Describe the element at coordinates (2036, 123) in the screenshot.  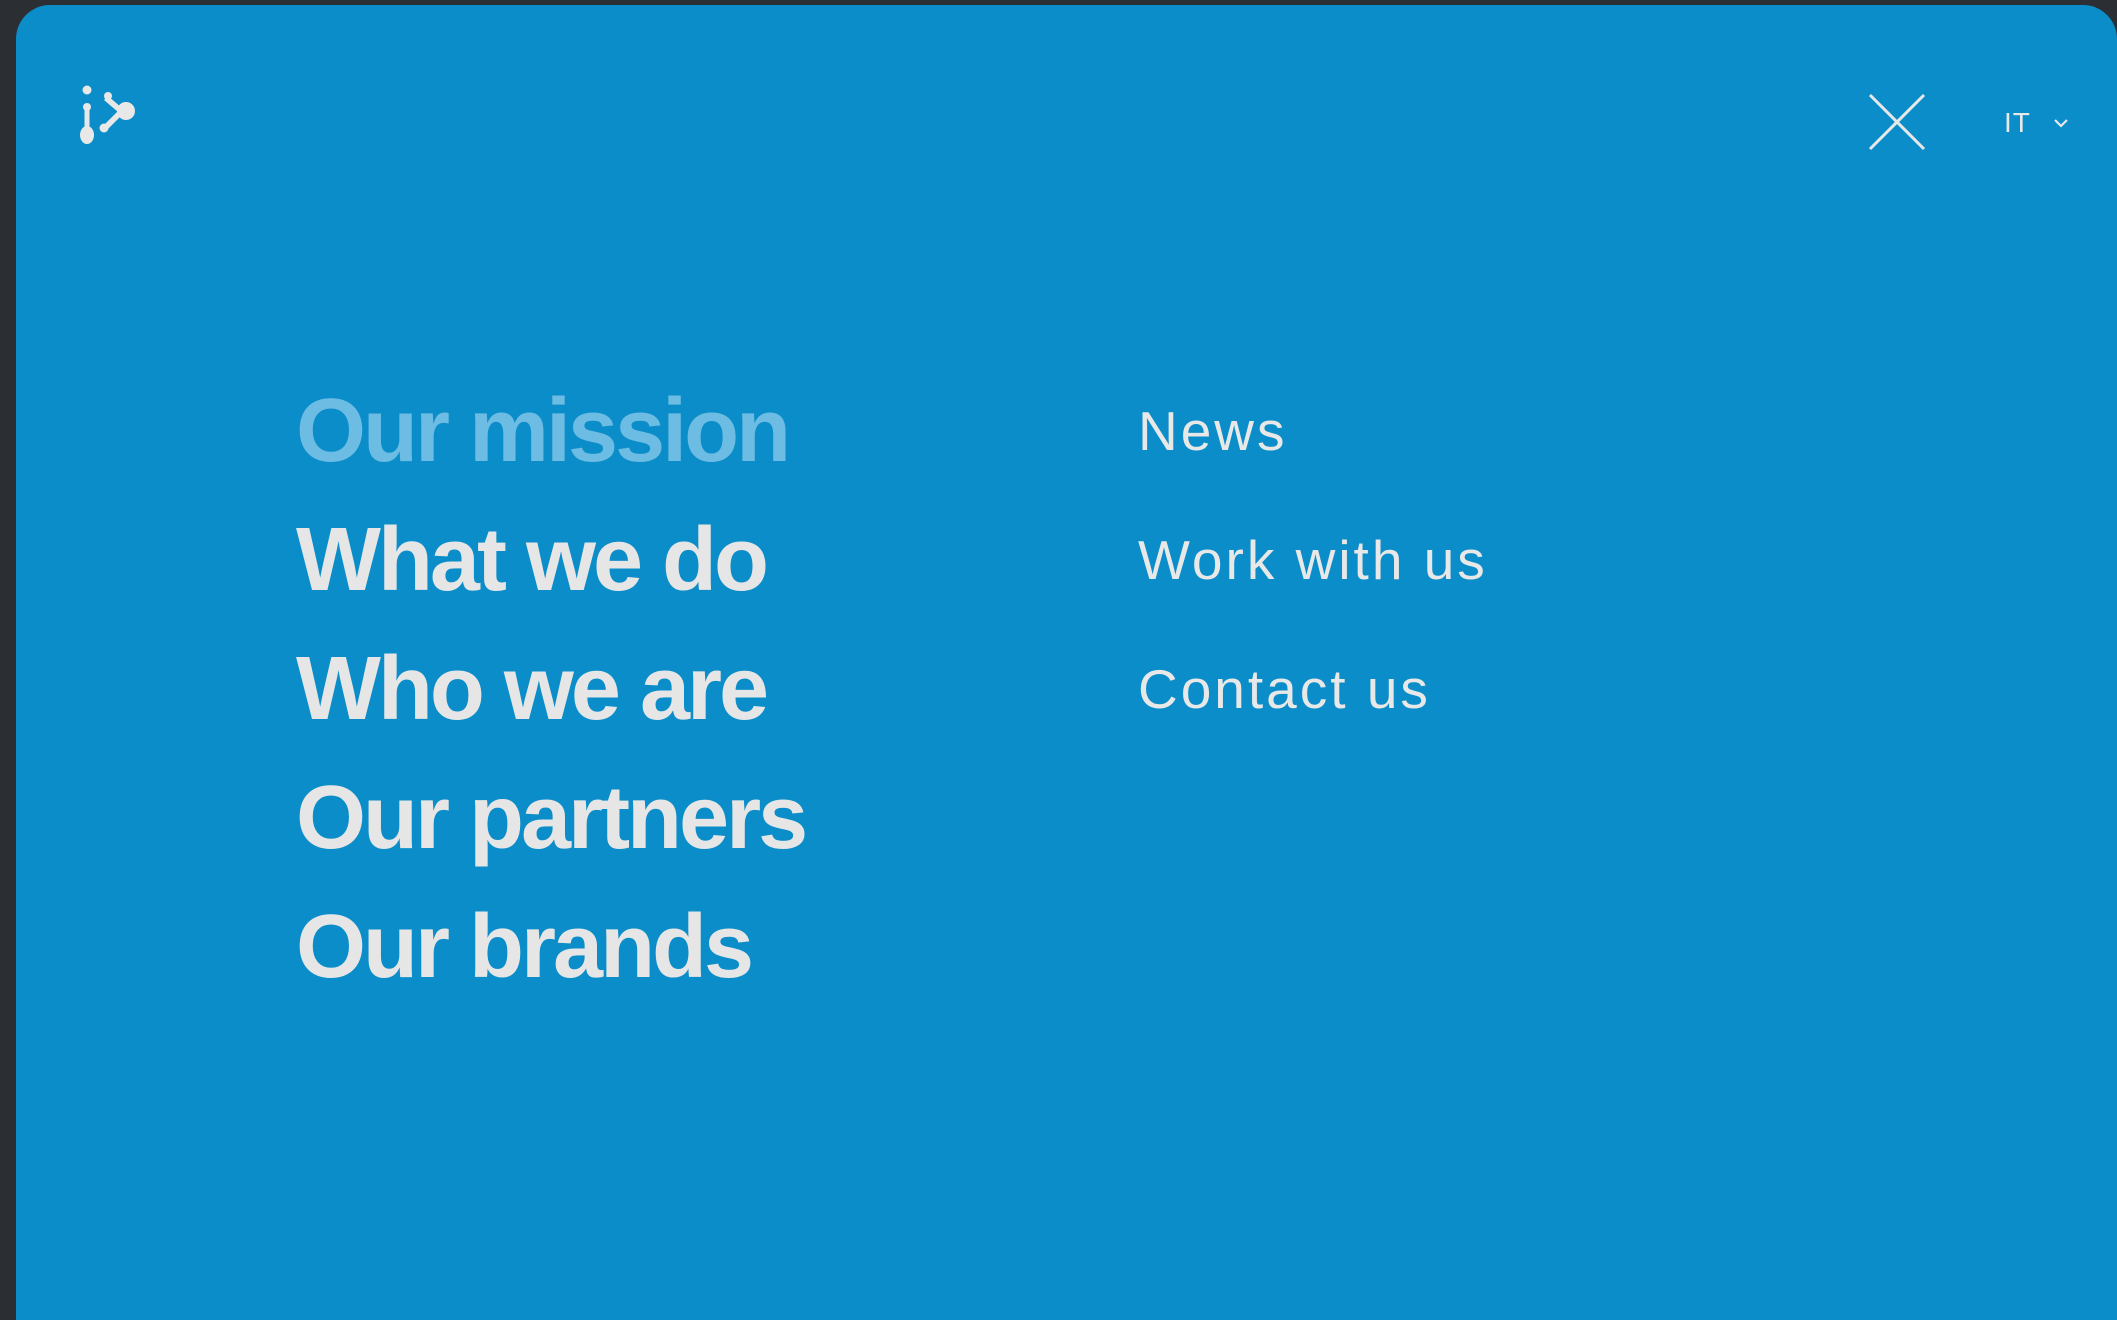
I see `language-selector: IT` at that location.